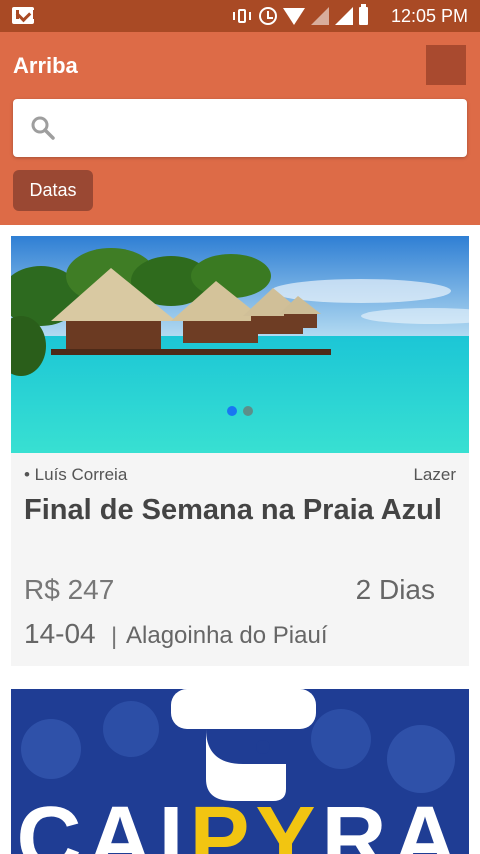 Image resolution: width=480 pixels, height=854 pixels. I want to click on signal-roaming-icon, so click(344, 16).